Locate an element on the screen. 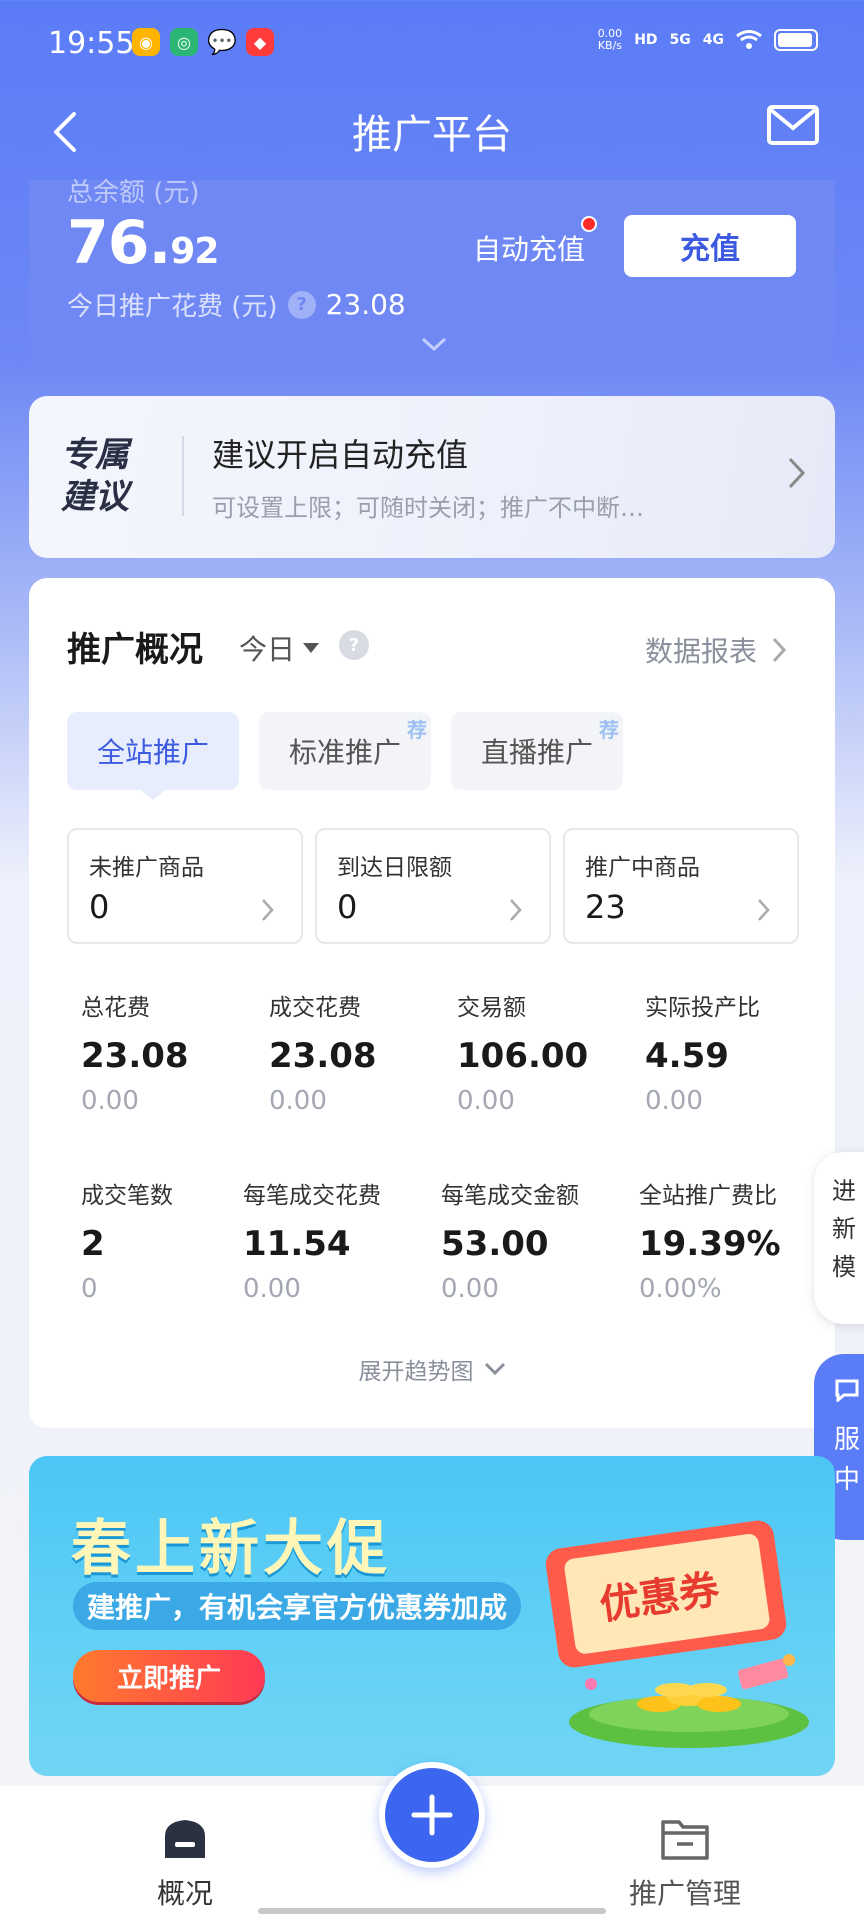  mail-button is located at coordinates (796, 129).